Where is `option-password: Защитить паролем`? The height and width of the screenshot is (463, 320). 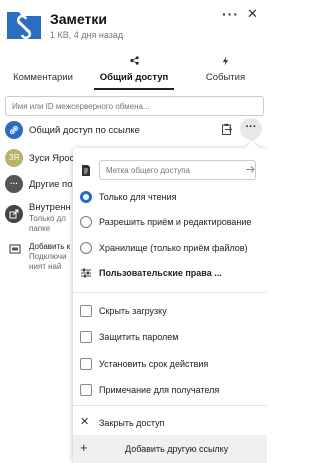 option-password: Защитить паролем is located at coordinates (170, 337).